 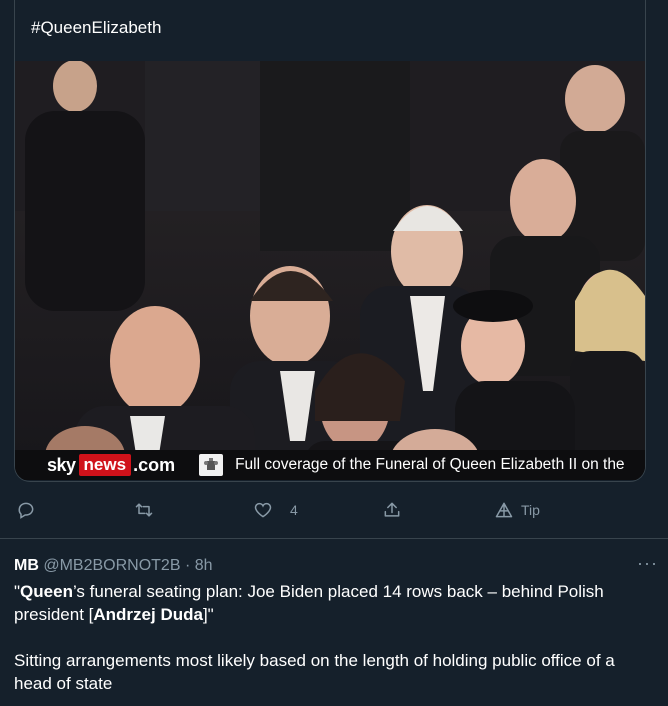 I want to click on retweet-button, so click(x=144, y=510).